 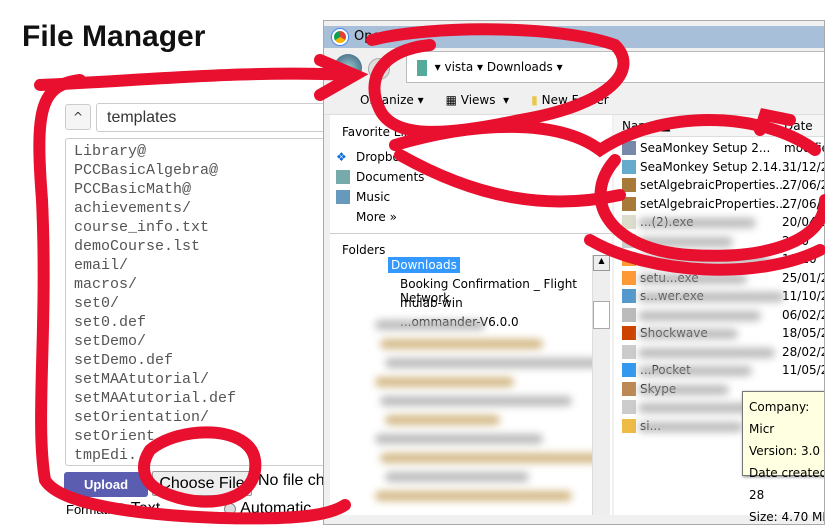 I want to click on format-label: Format:, so click(x=88, y=509).